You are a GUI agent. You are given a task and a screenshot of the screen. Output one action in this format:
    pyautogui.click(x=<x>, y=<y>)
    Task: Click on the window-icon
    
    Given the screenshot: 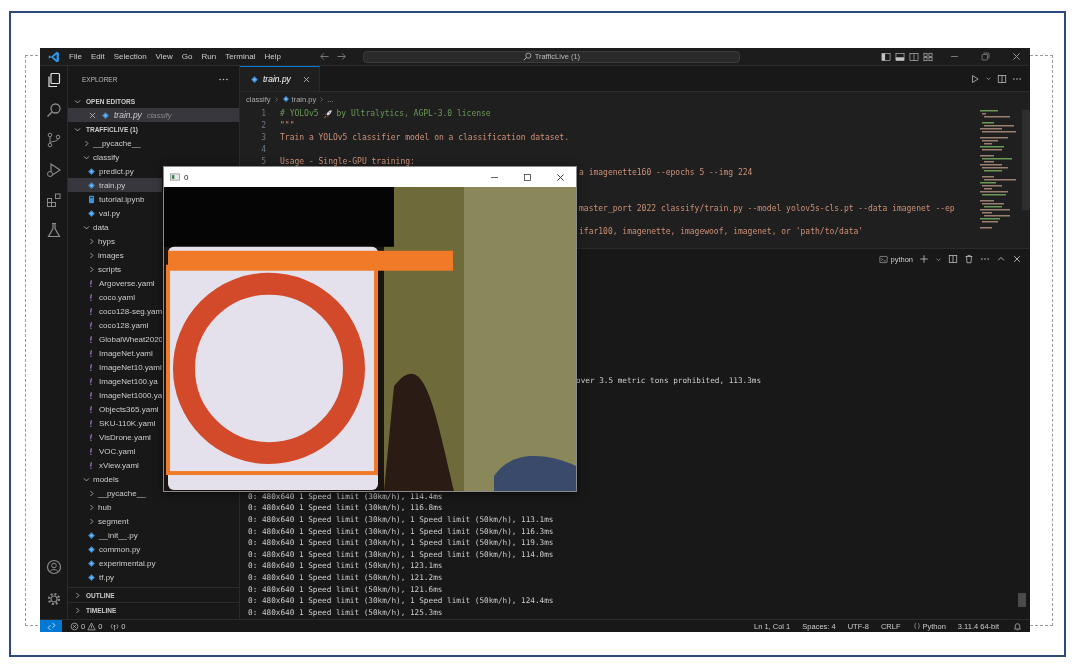 What is the action you would take?
    pyautogui.click(x=175, y=177)
    